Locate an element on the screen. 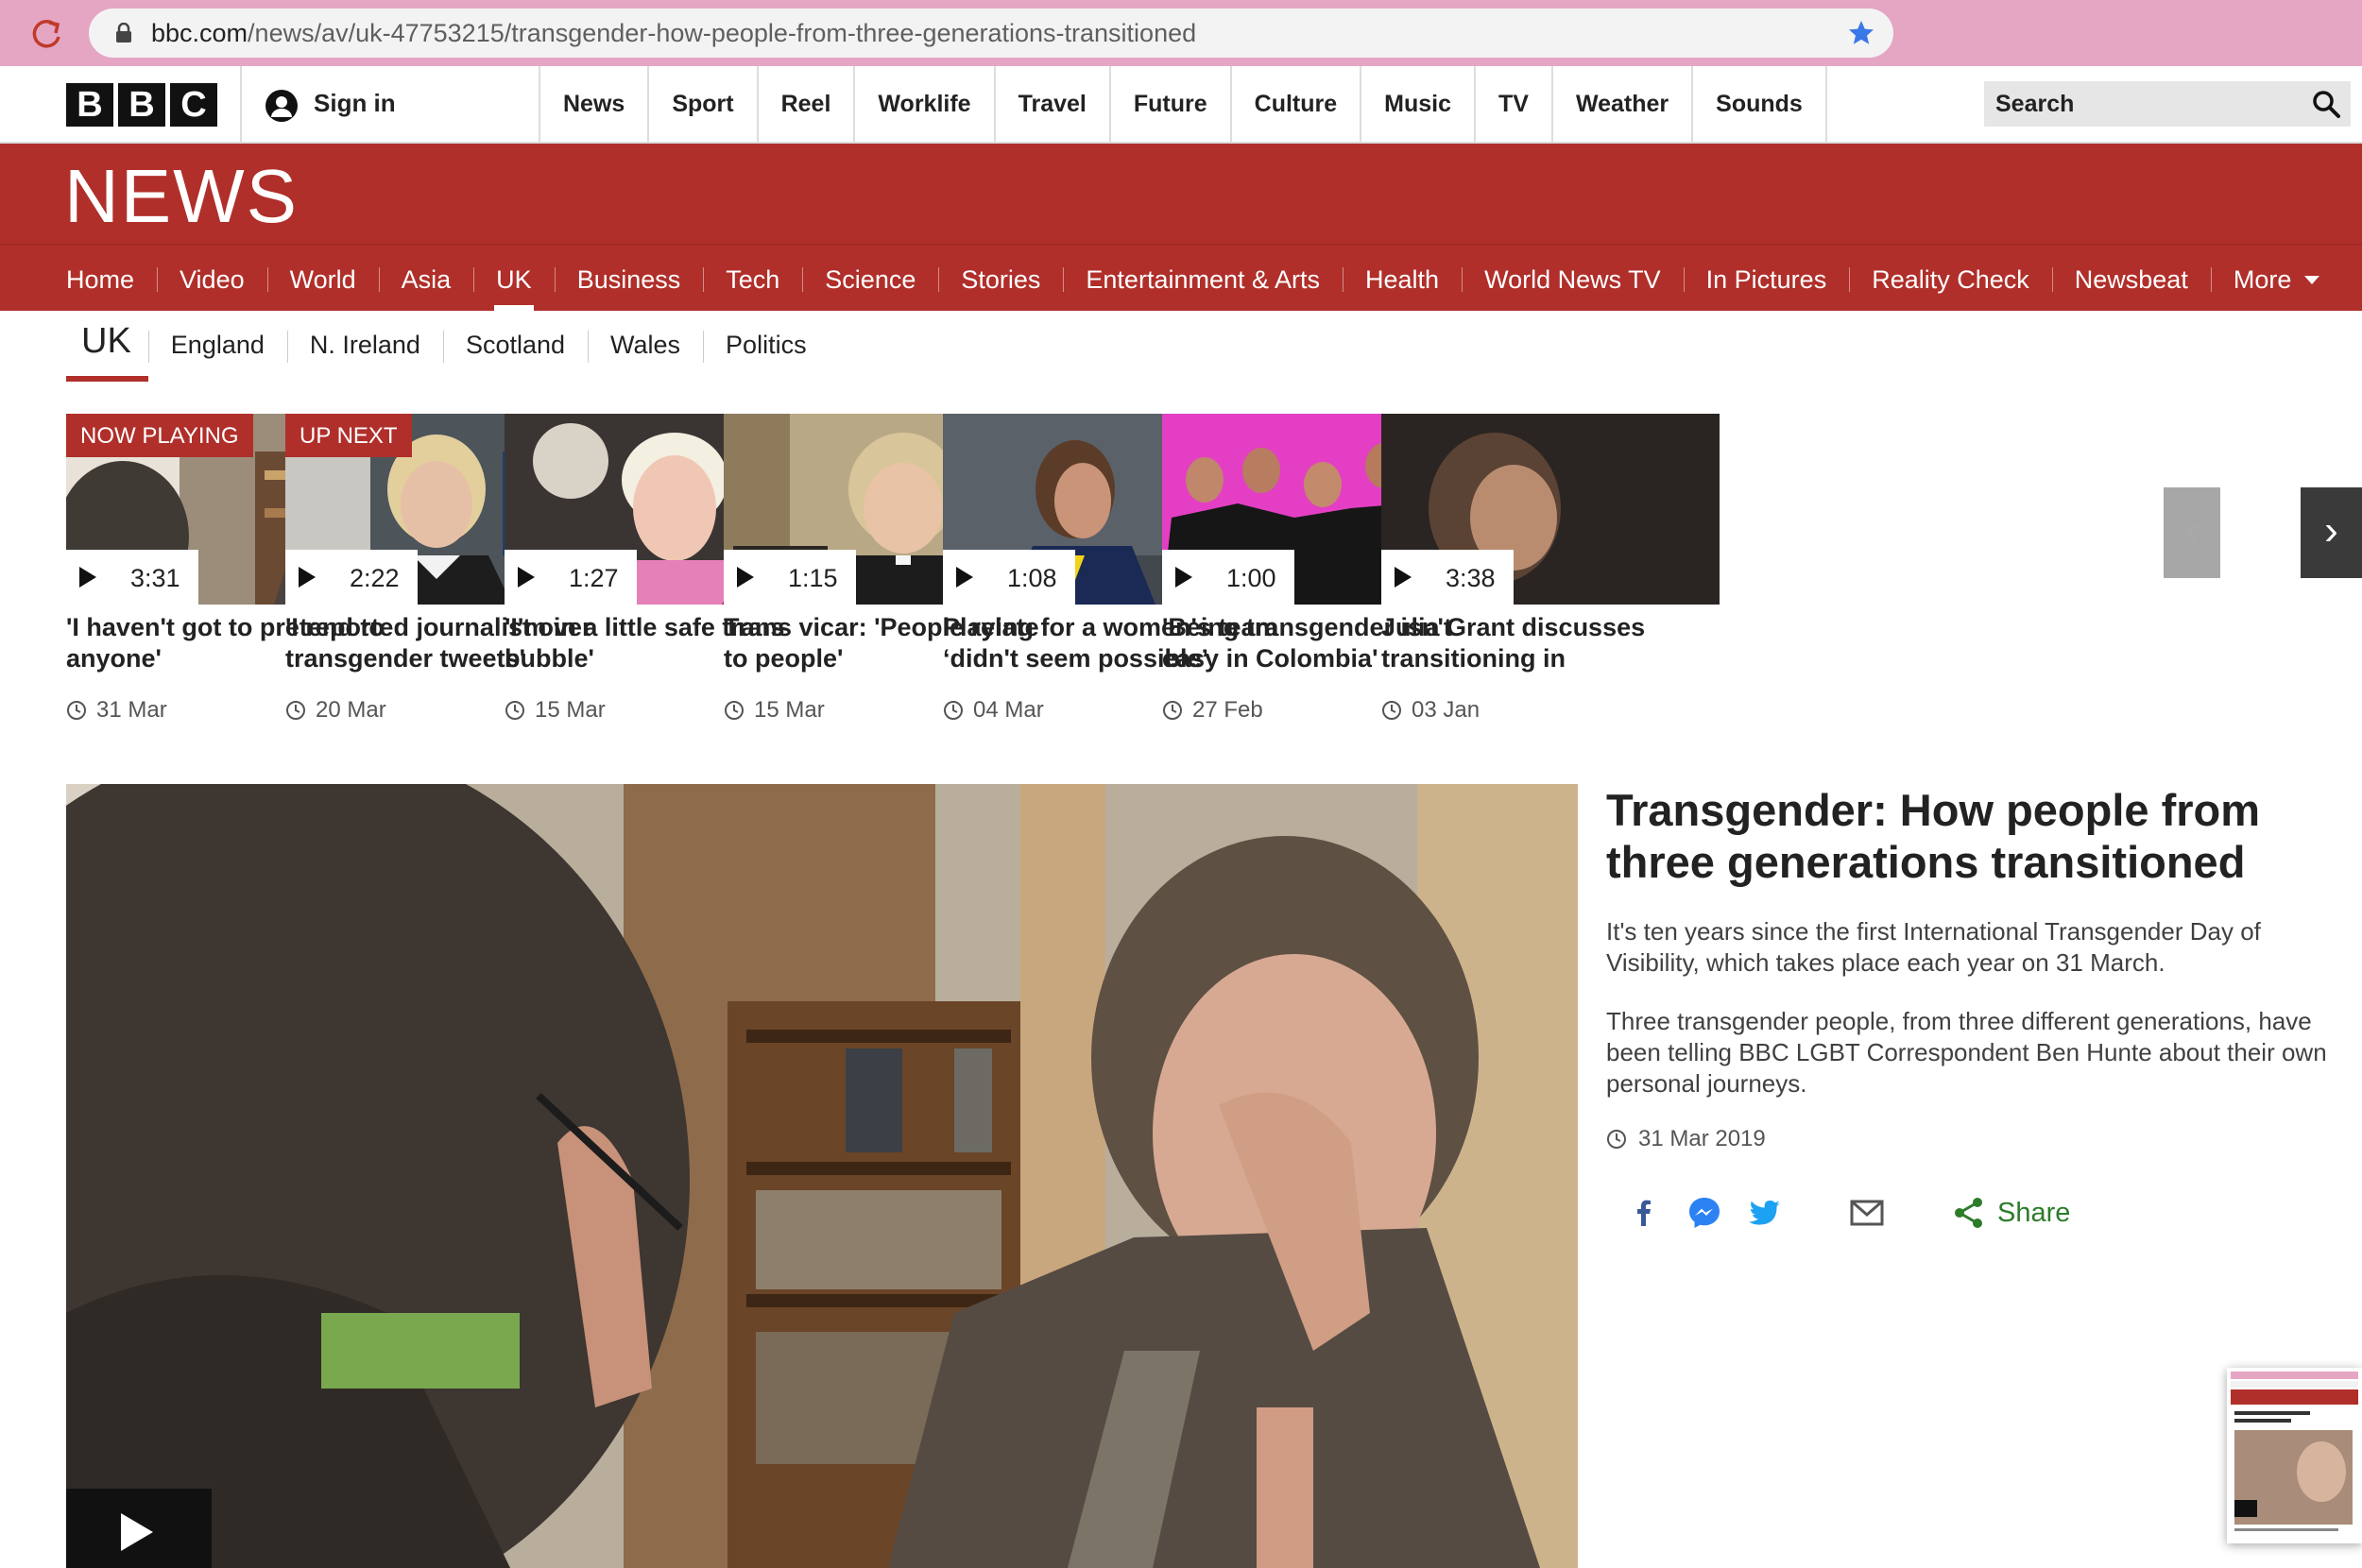 This screenshot has width=2362, height=1568. top-nav-travel: Travel is located at coordinates (1054, 104).